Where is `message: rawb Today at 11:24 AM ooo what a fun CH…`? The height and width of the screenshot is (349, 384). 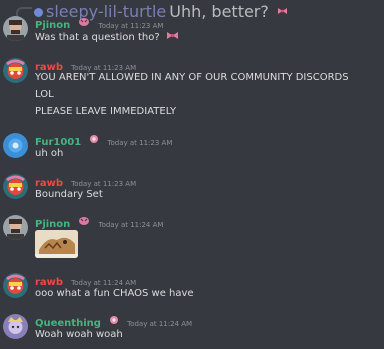 message: rawb Today at 11:24 AM ooo what a fun CH… is located at coordinates (192, 288).